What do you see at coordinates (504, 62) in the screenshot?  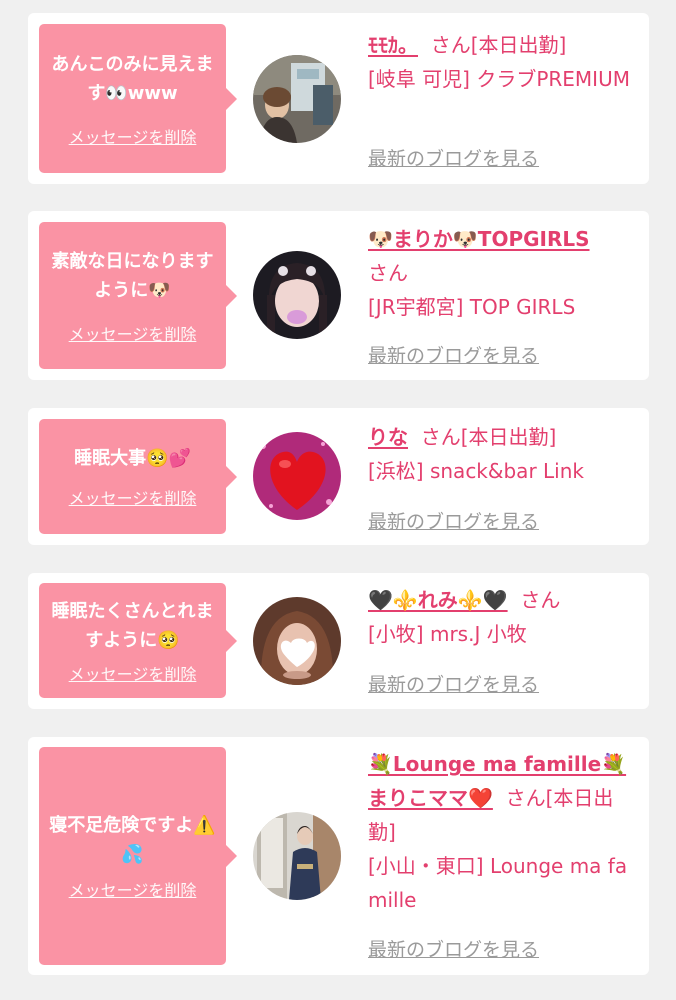 I see `cast-info: ﾓﾓｶ。 さん[本日出勤] [岐阜 可児] クラブPREMIUM` at bounding box center [504, 62].